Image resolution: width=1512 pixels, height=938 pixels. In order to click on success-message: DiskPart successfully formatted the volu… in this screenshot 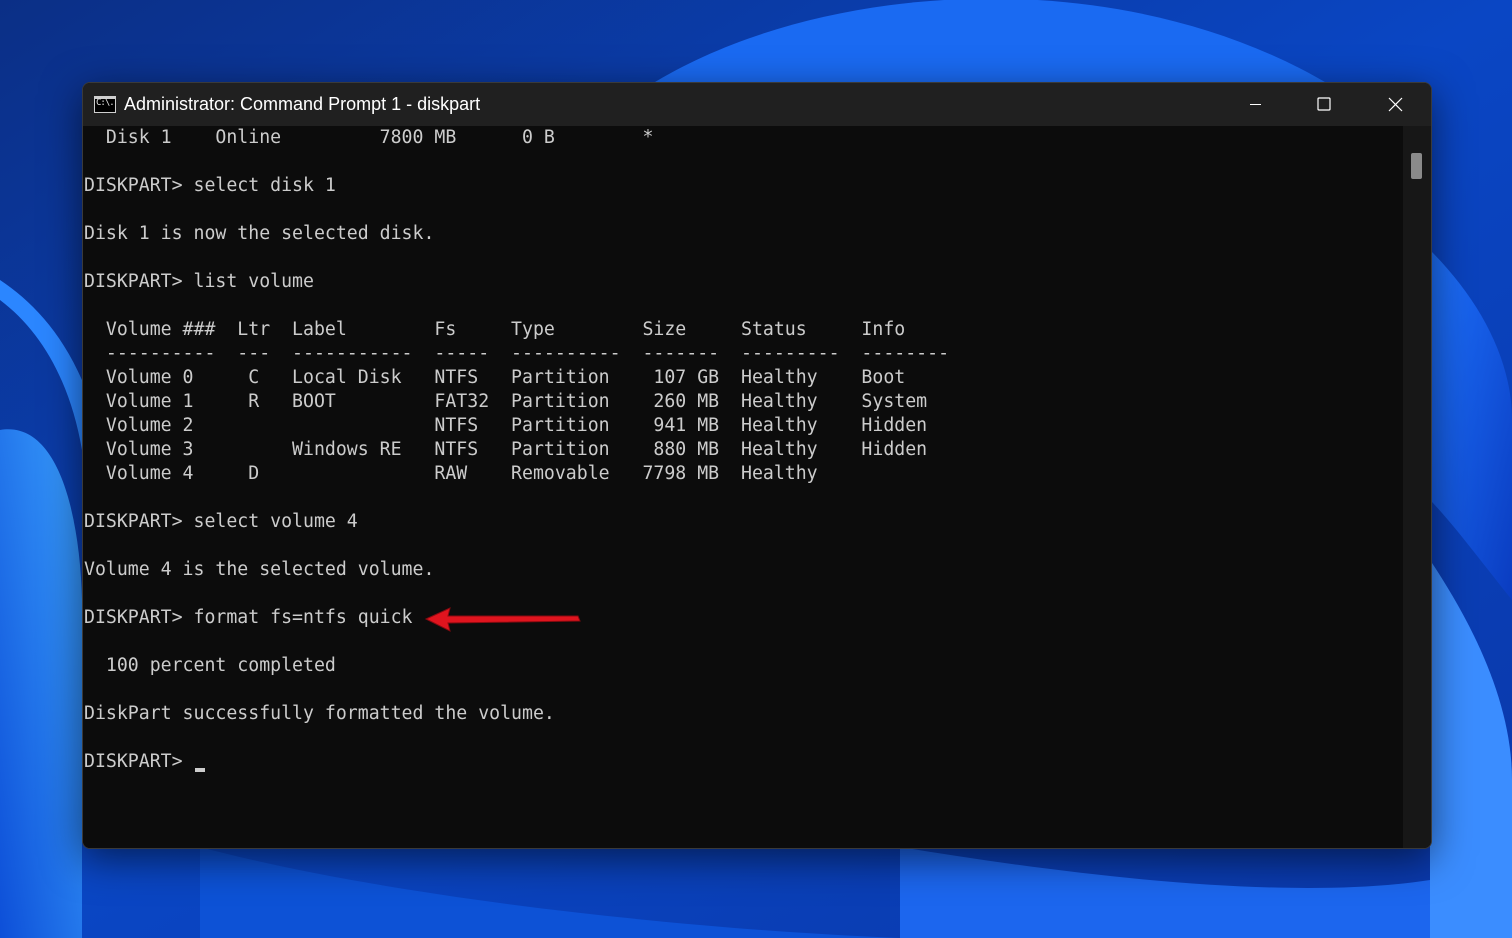, I will do `click(319, 713)`.